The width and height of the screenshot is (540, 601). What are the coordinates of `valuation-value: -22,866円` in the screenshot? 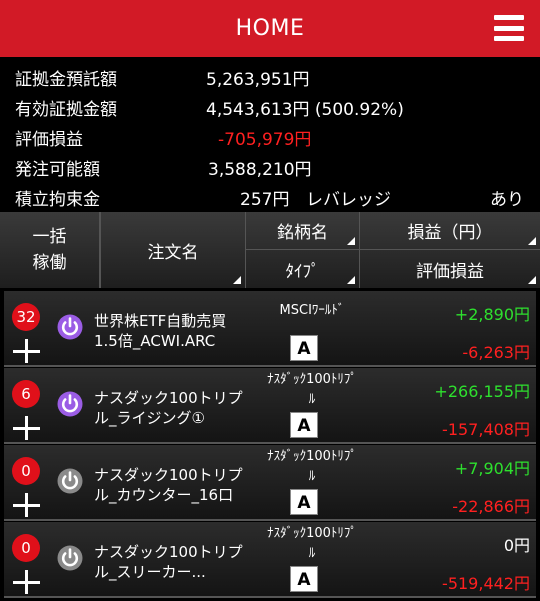 It's located at (491, 506).